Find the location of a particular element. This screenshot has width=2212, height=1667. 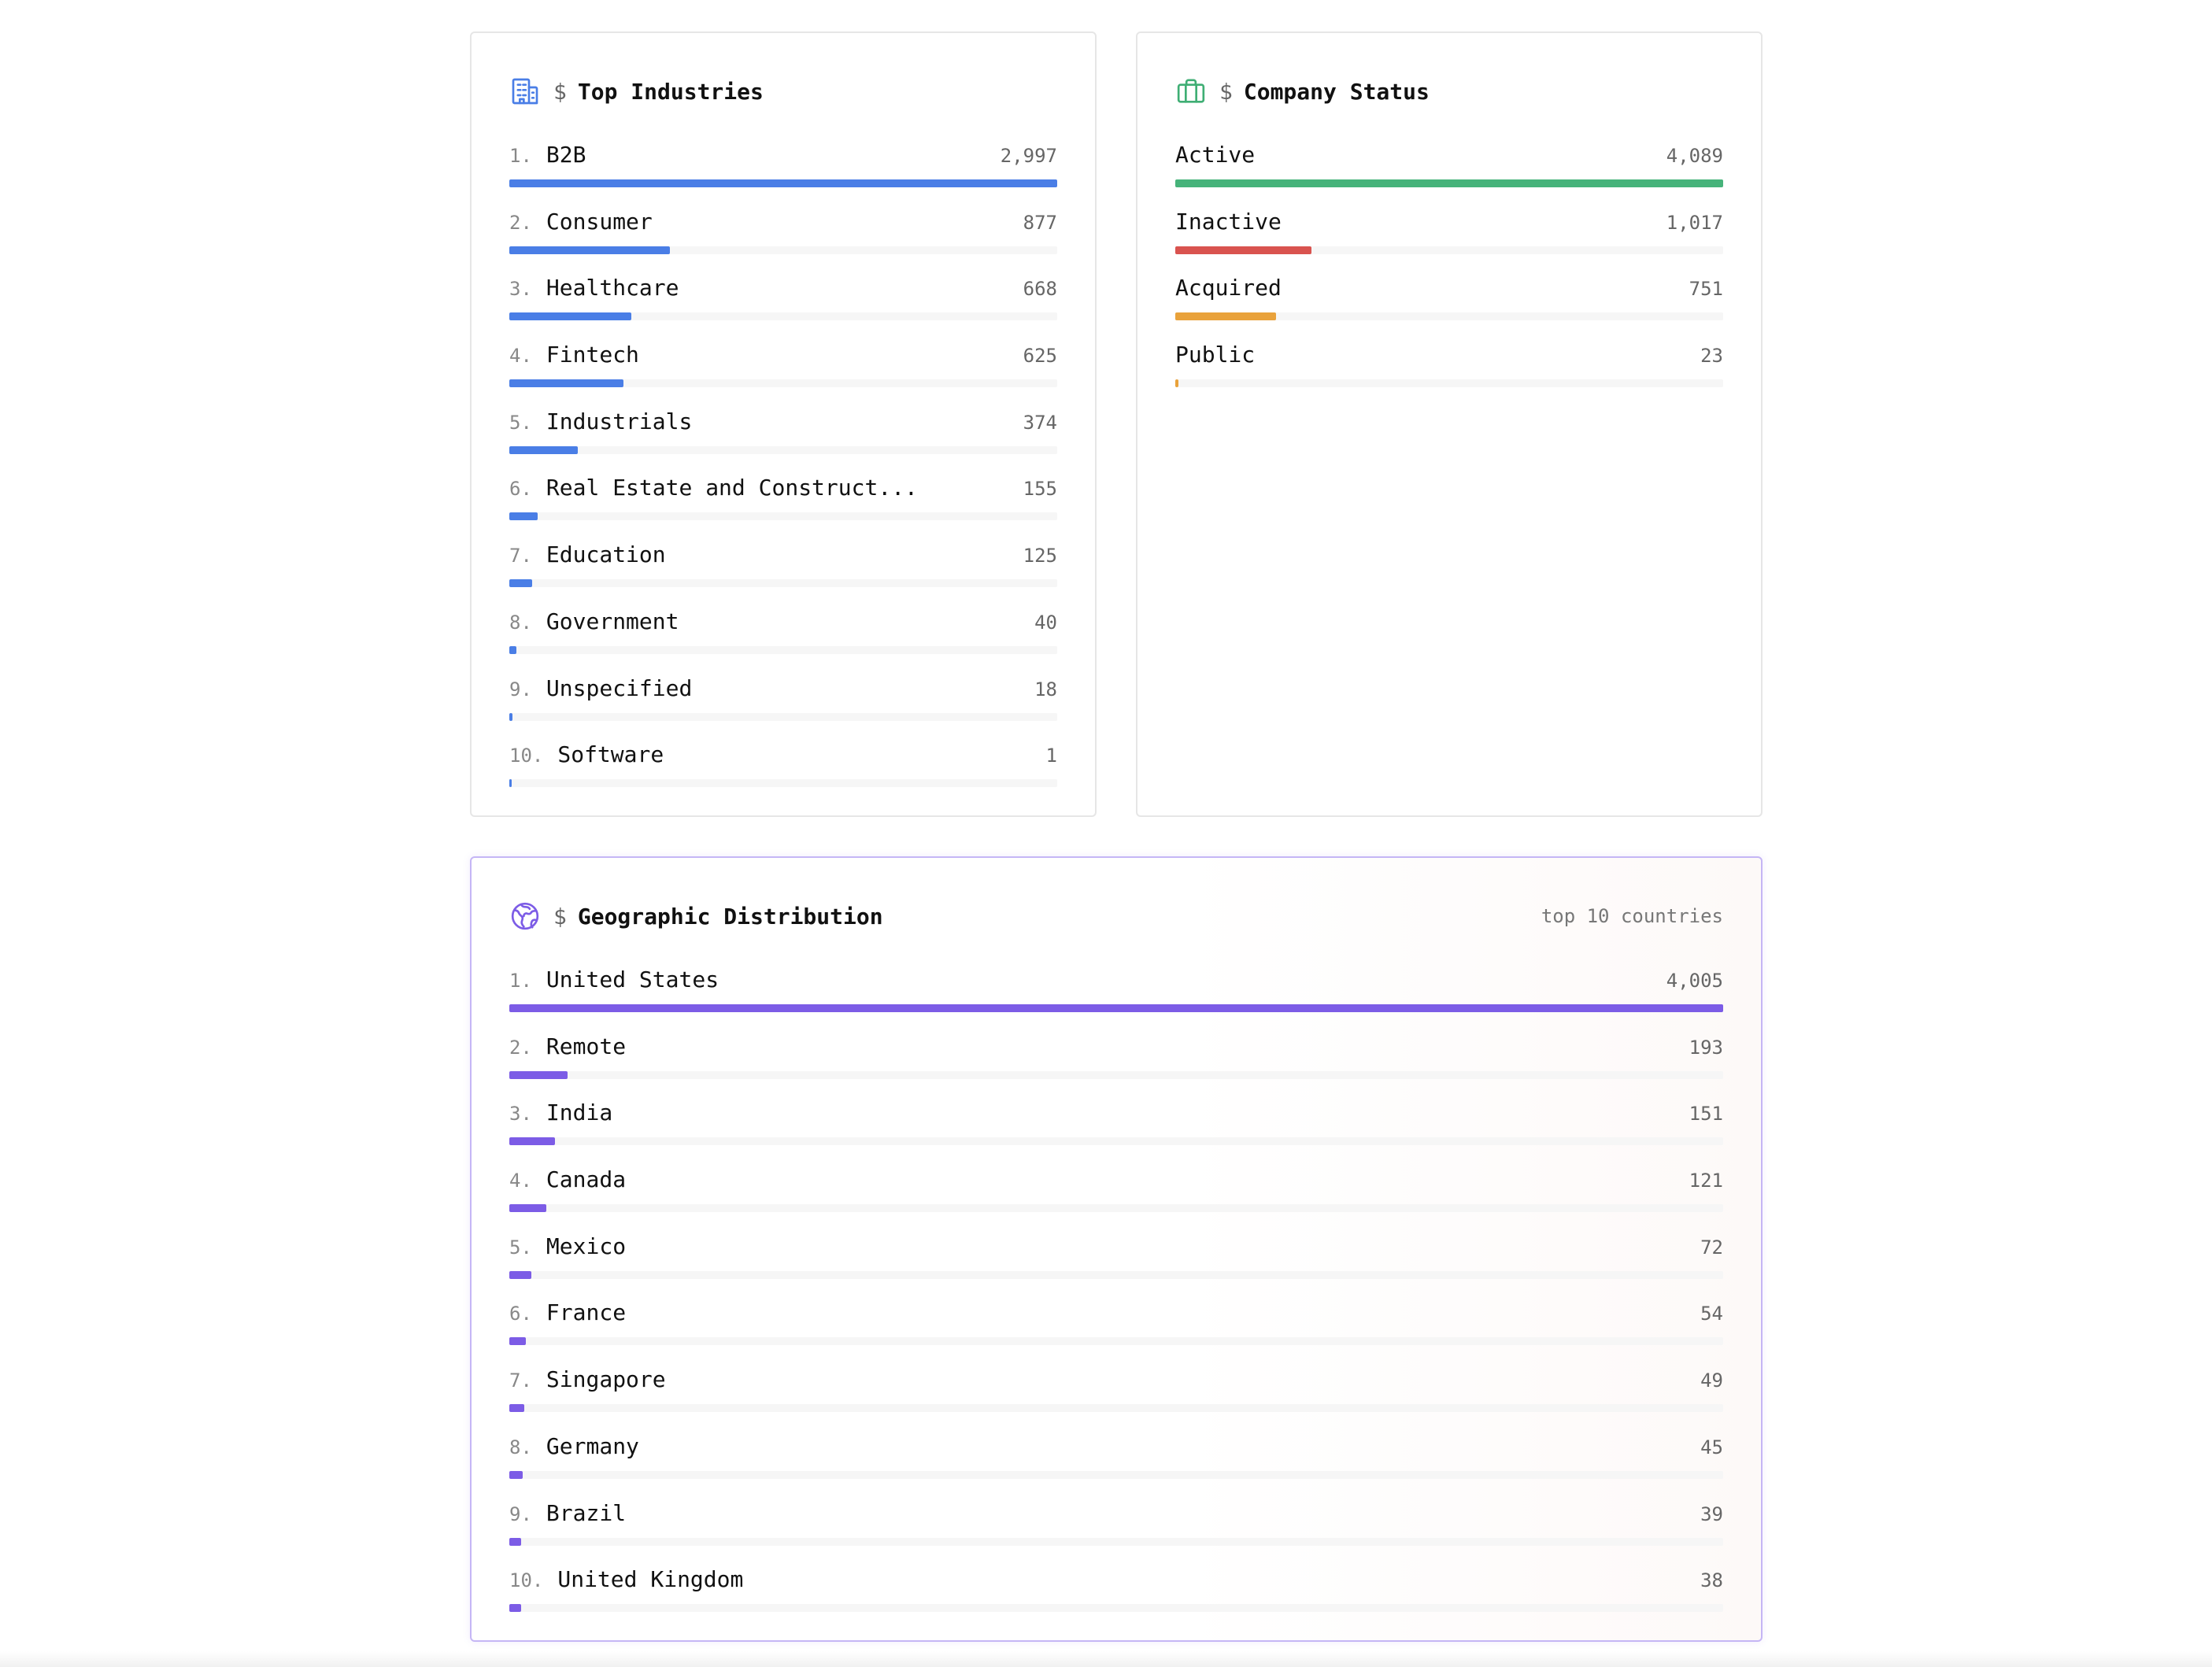

list-item: Public 23 is located at coordinates (1449, 368).